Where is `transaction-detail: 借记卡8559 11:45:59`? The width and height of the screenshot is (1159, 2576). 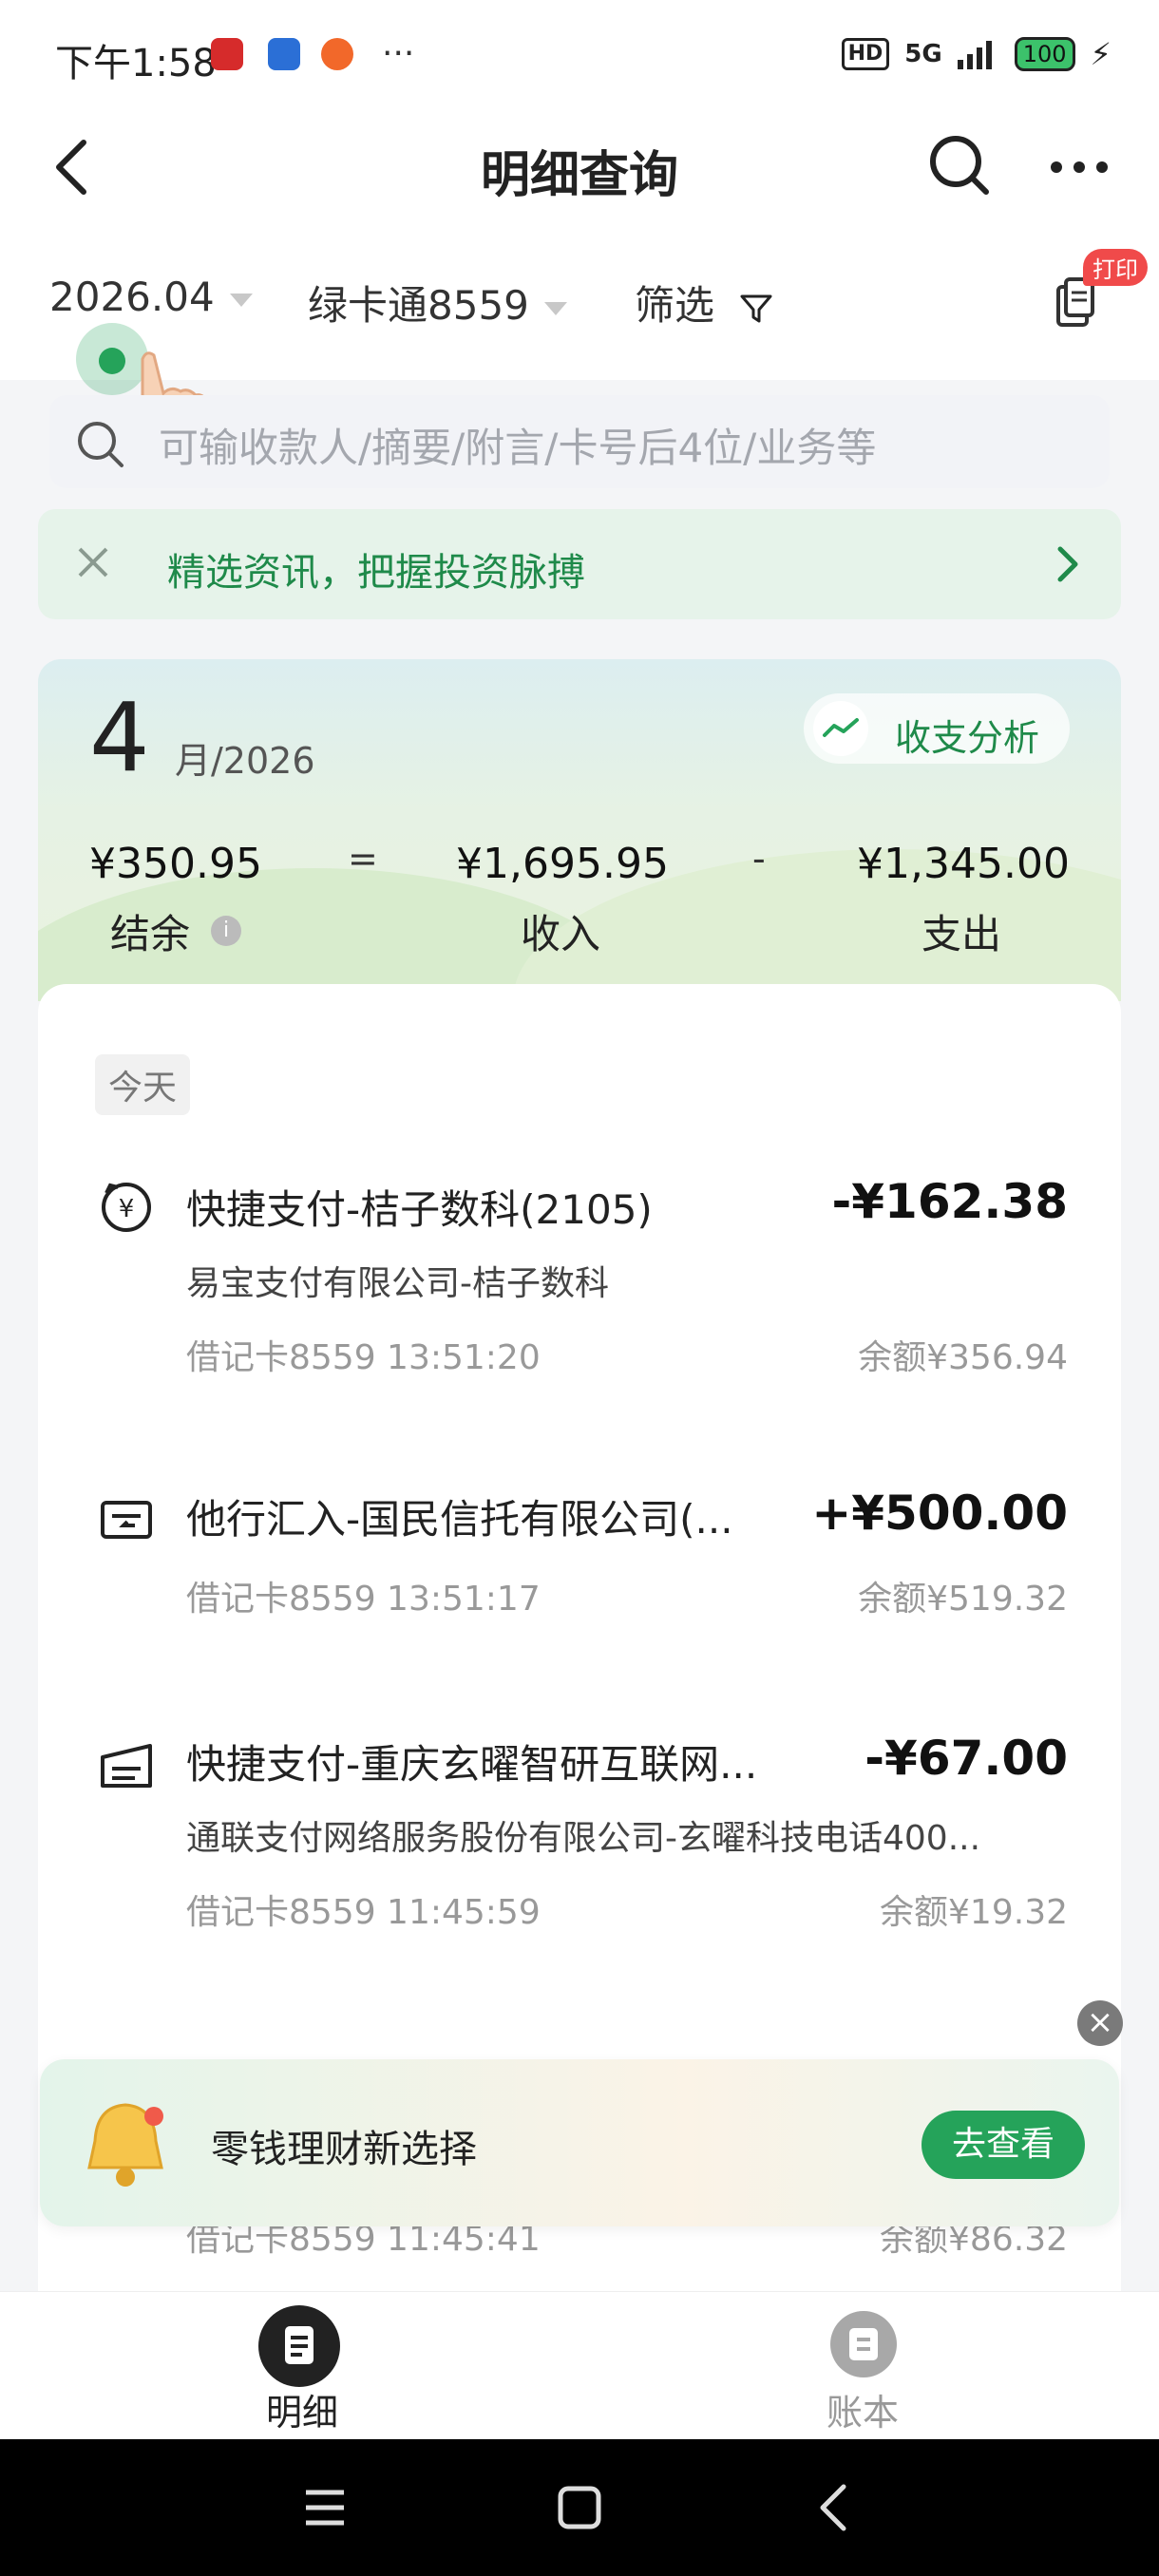
transaction-detail: 借记卡8559 11:45:59 is located at coordinates (363, 1912).